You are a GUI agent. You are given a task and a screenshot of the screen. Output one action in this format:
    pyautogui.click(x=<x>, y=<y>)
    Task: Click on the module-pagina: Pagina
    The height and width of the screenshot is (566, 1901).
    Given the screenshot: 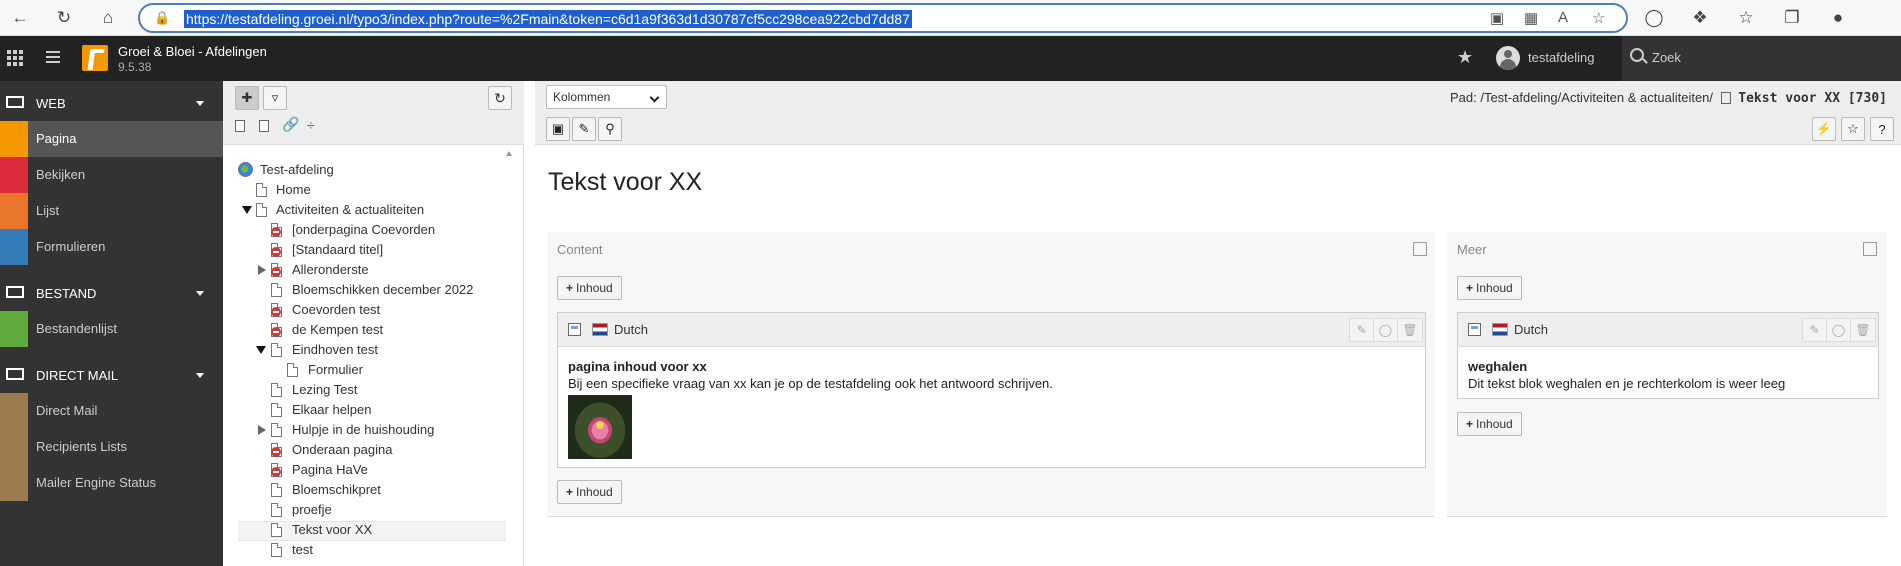 What is the action you would take?
    pyautogui.click(x=111, y=139)
    